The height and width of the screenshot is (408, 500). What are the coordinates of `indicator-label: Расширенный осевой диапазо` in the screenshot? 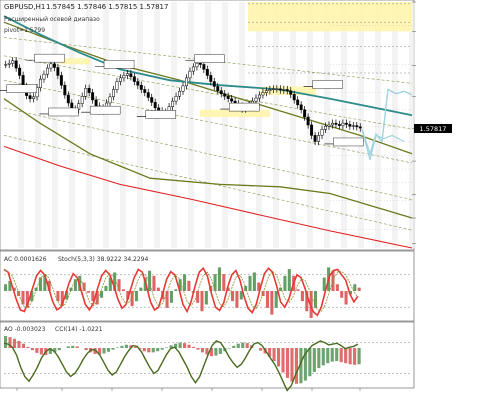 It's located at (52, 19).